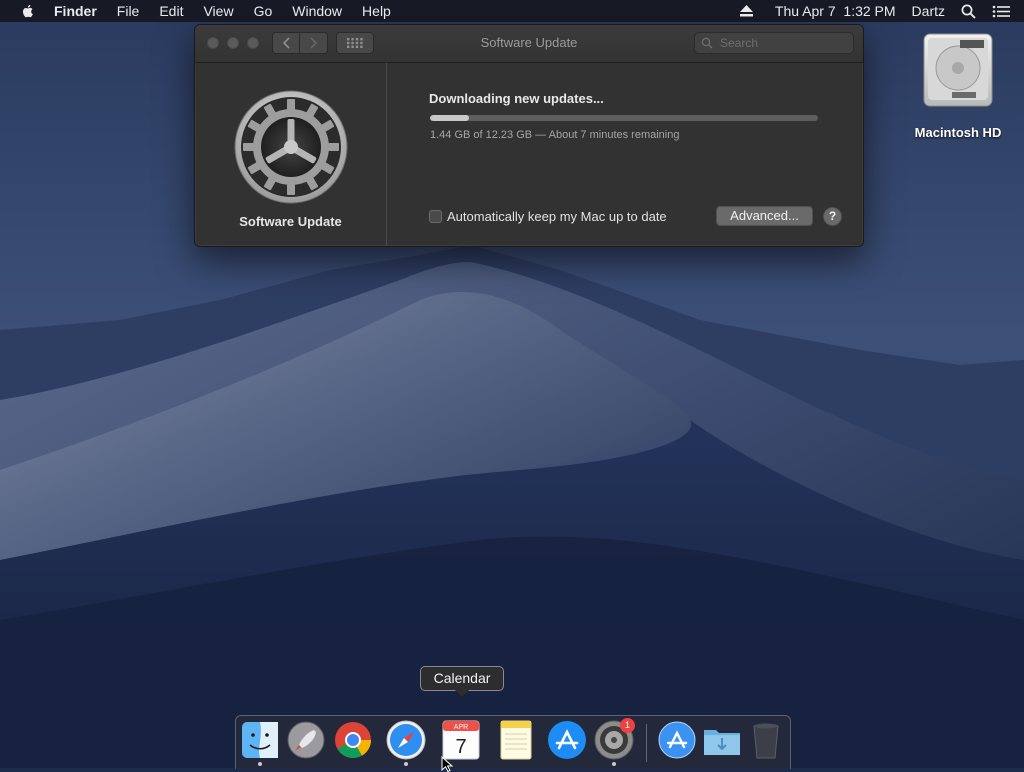 The width and height of the screenshot is (1024, 772). What do you see at coordinates (435, 216) in the screenshot?
I see `auto-update-checkbox` at bounding box center [435, 216].